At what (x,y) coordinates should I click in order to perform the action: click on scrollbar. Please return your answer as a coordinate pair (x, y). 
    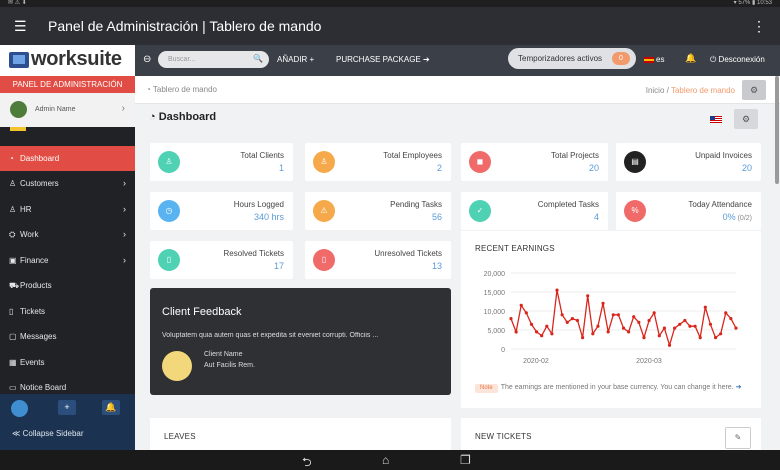
    Looking at the image, I should click on (777, 130).